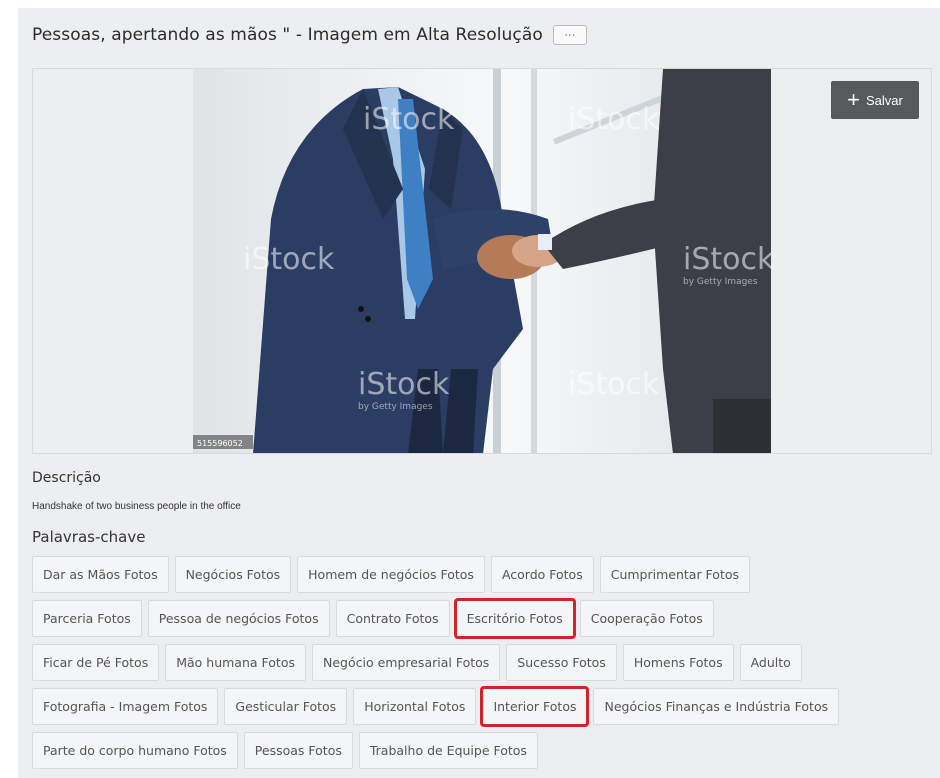 The height and width of the screenshot is (778, 940). What do you see at coordinates (391, 574) in the screenshot?
I see `keyword-tag: Homem de negócios Fotos` at bounding box center [391, 574].